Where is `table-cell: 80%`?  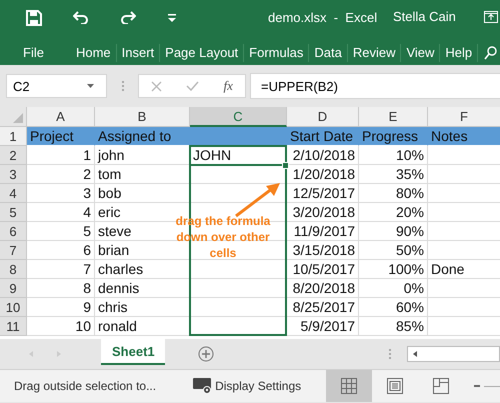
table-cell: 80% is located at coordinates (410, 193).